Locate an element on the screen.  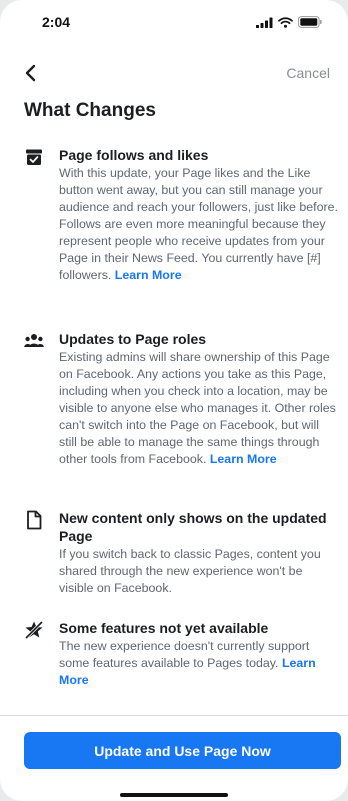
status-icons is located at coordinates (289, 22).